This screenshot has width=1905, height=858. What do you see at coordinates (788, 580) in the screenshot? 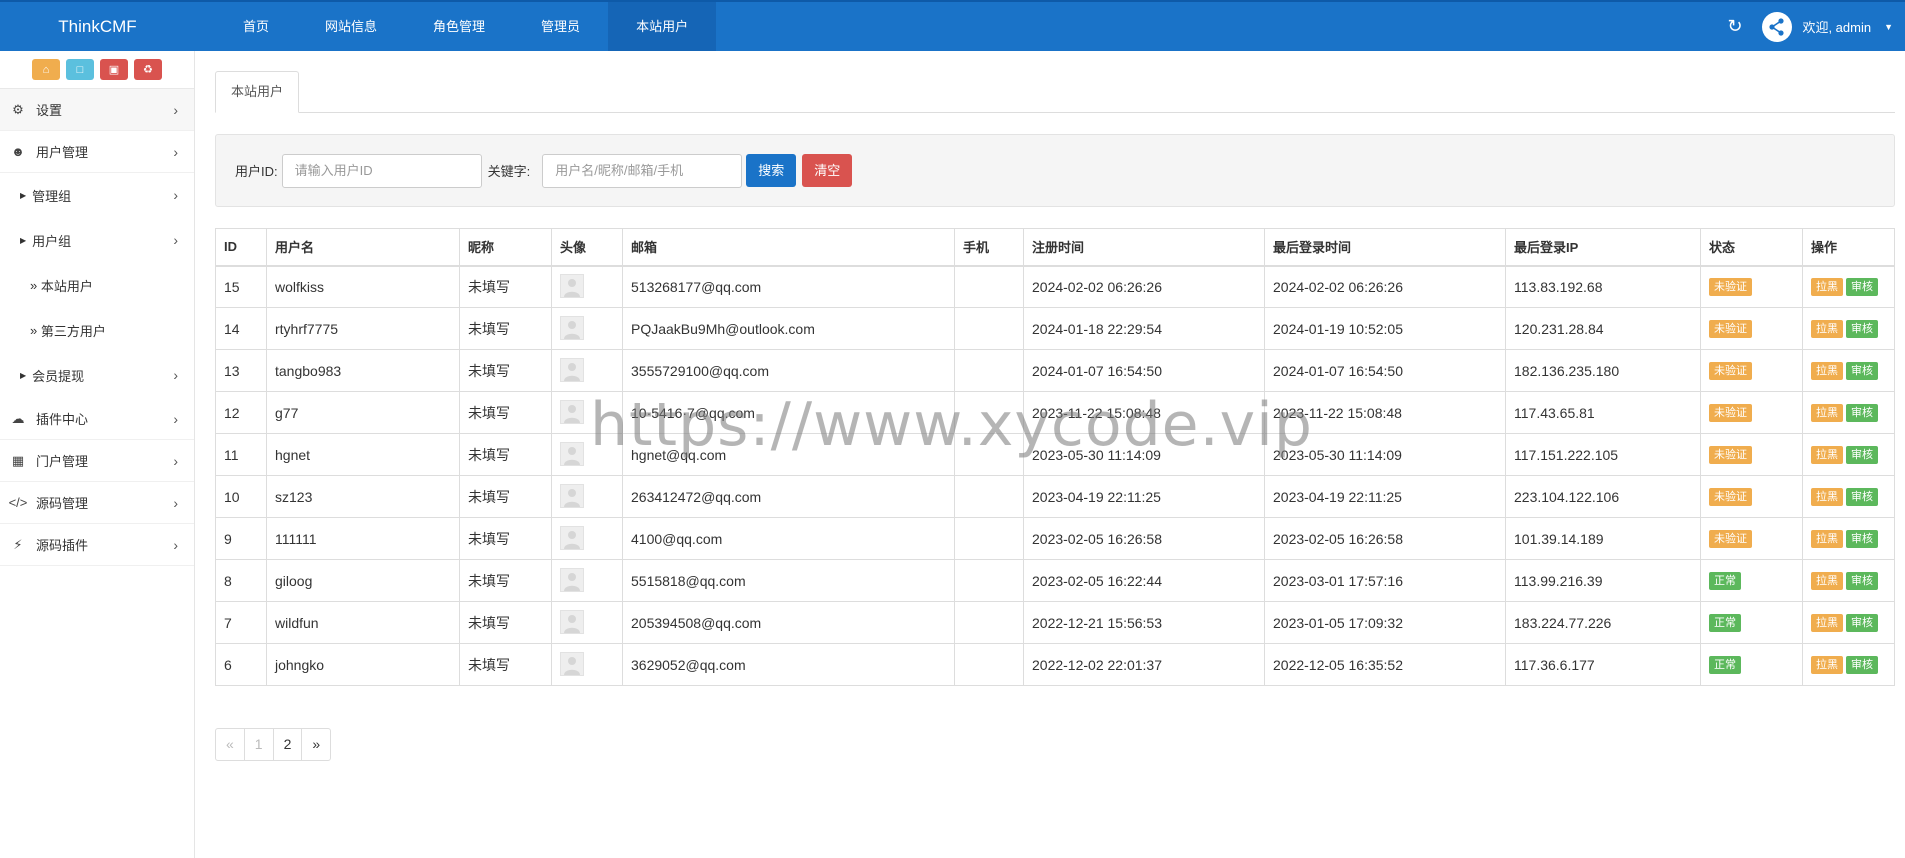
I see `cell-email: 5515818@qq.com` at bounding box center [788, 580].